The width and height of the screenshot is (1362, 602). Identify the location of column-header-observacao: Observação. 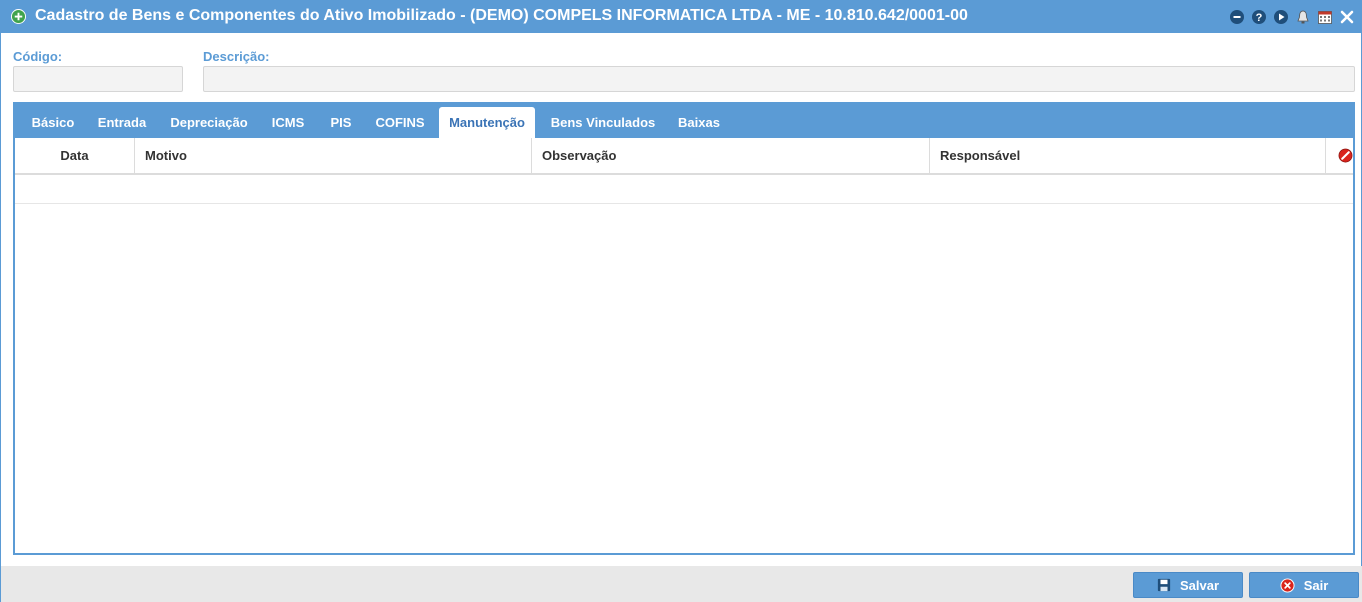
(731, 155).